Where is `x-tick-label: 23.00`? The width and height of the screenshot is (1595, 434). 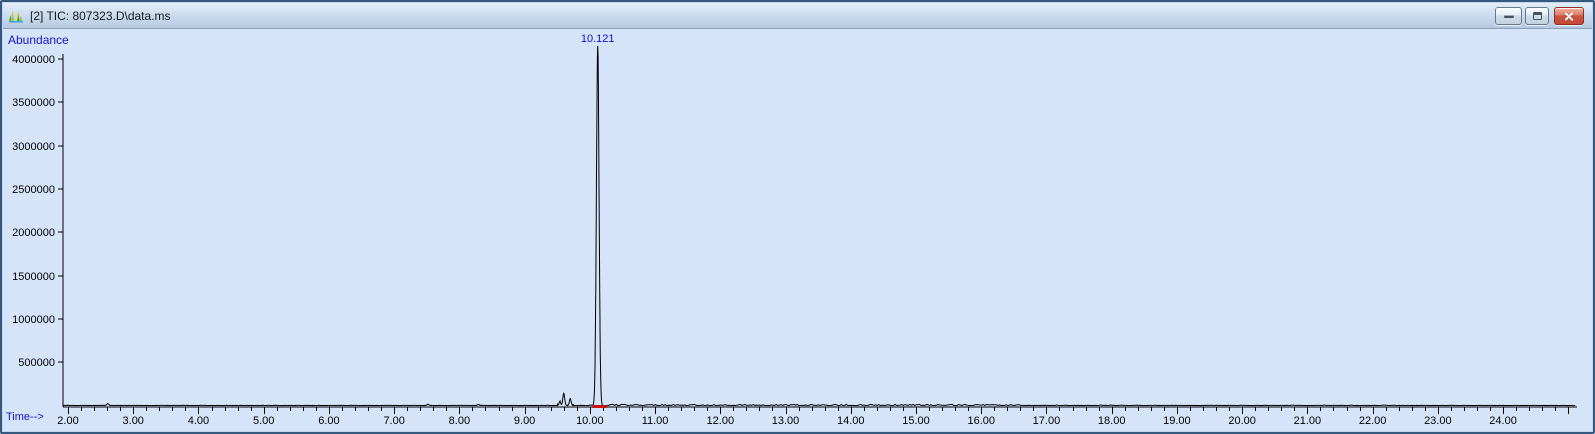 x-tick-label: 23.00 is located at coordinates (1438, 421).